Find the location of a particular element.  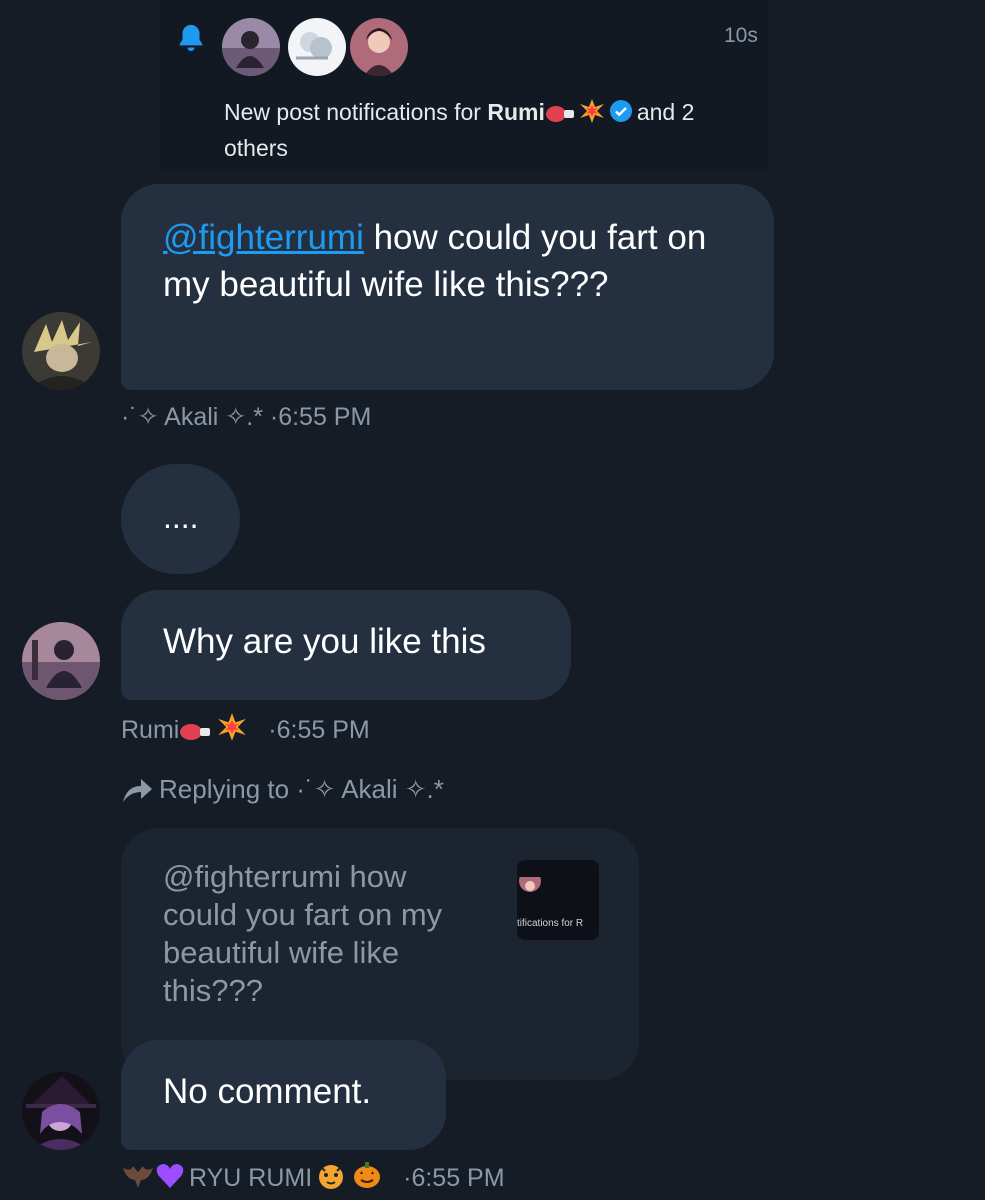

quoted-thumbnail: tifications for R is located at coordinates (558, 900).